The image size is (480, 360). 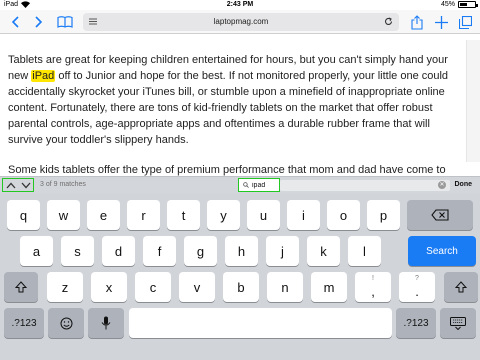 What do you see at coordinates (246, 185) in the screenshot?
I see `search-icon` at bounding box center [246, 185].